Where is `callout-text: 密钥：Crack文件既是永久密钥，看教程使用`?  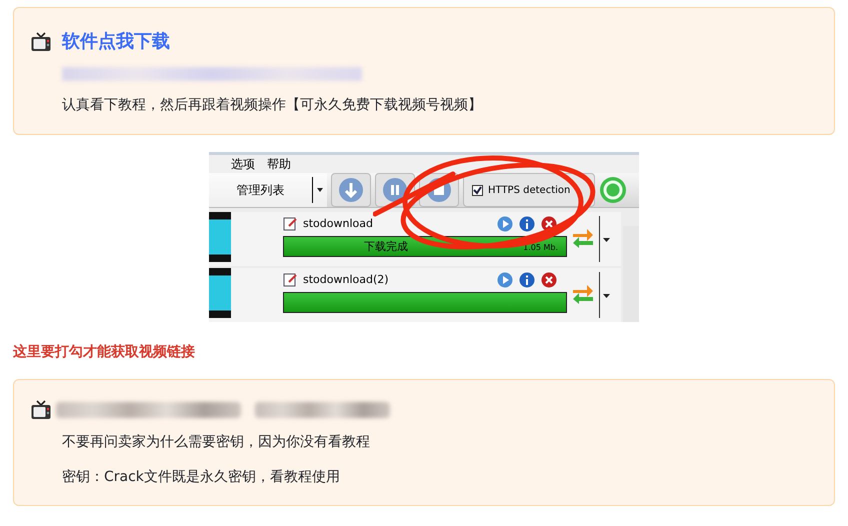
callout-text: 密钥：Crack文件既是永久密钥，看教程使用 is located at coordinates (201, 477).